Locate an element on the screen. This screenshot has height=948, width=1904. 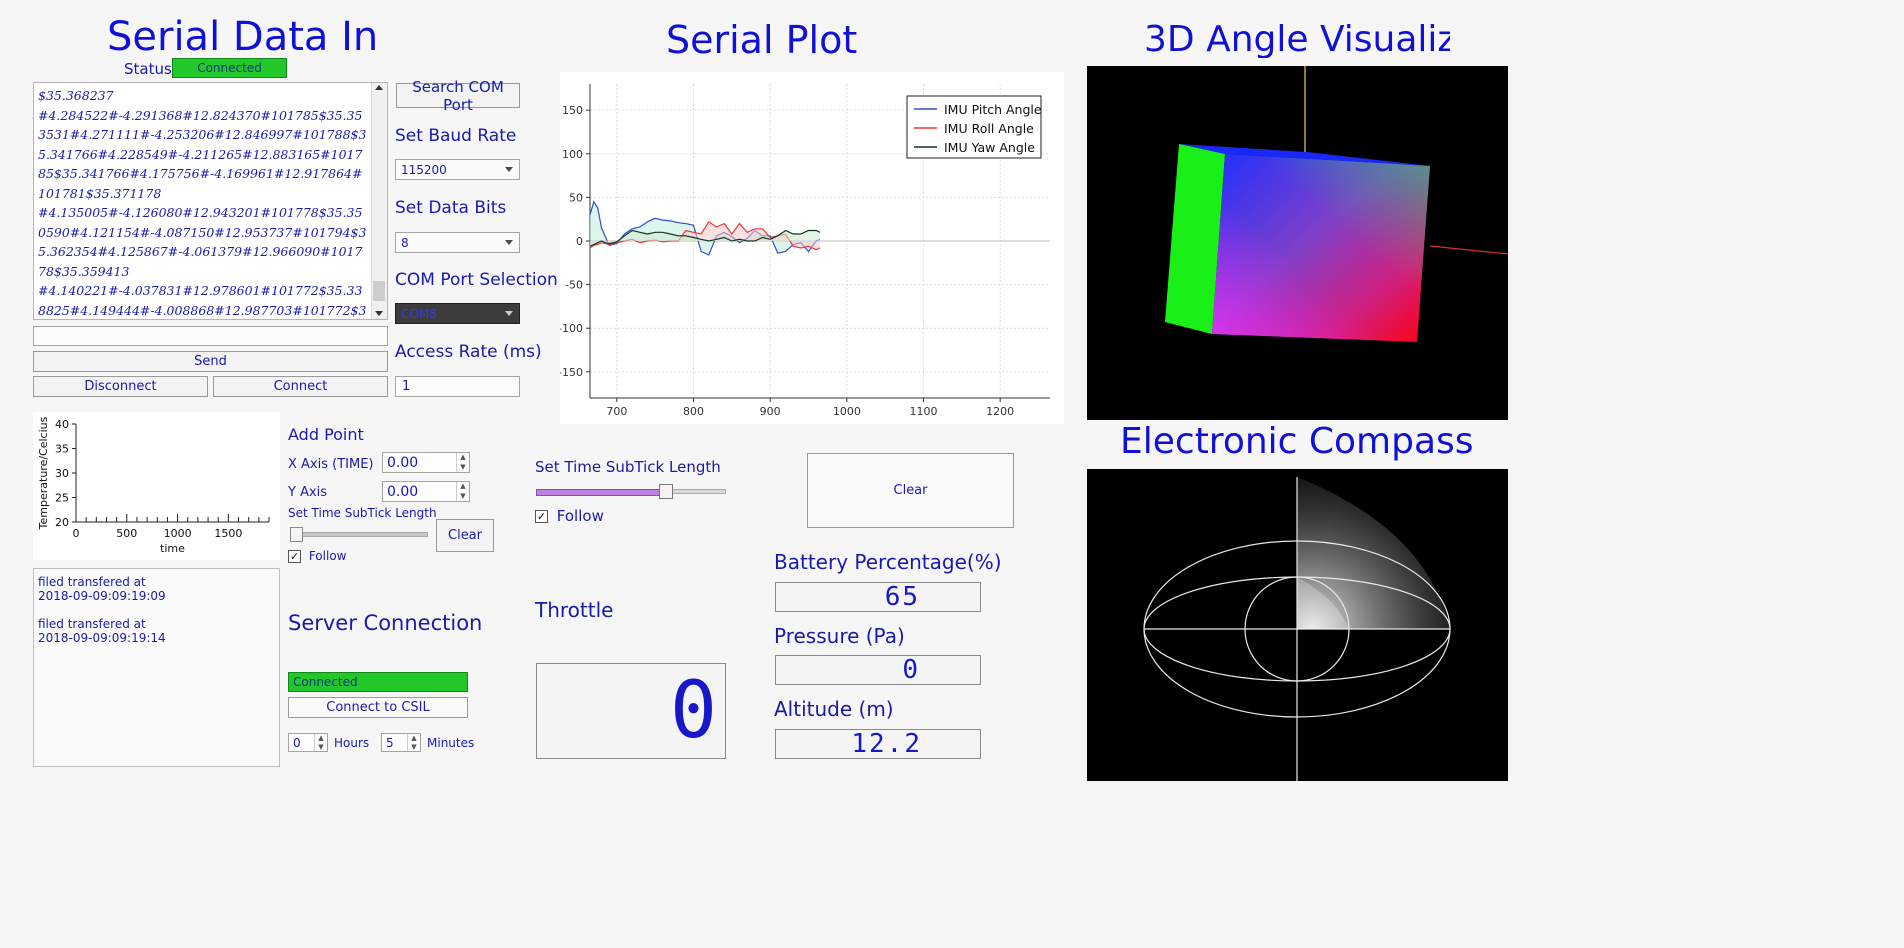
3d-angle-view is located at coordinates (1298, 243).